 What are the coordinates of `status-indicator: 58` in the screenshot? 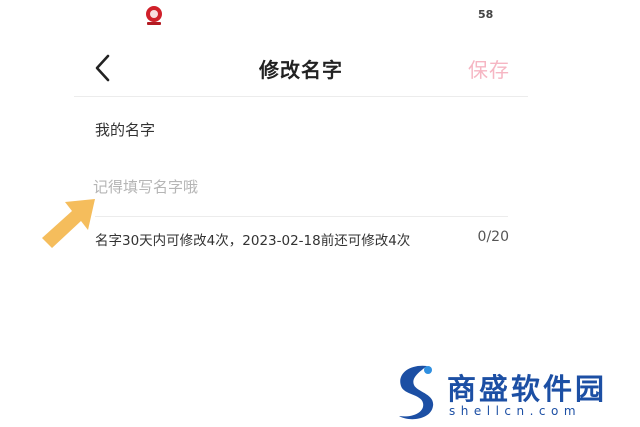 It's located at (486, 14).